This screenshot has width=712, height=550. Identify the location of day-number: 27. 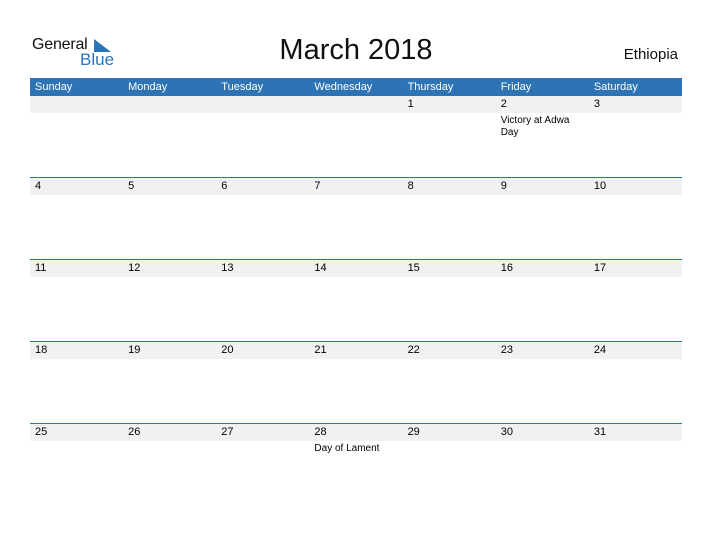
(227, 432).